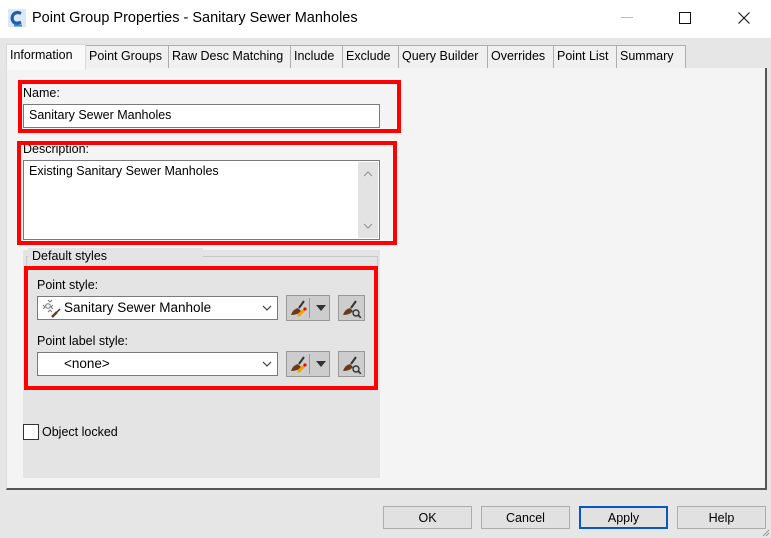  What do you see at coordinates (316, 57) in the screenshot?
I see `tab-include: Include` at bounding box center [316, 57].